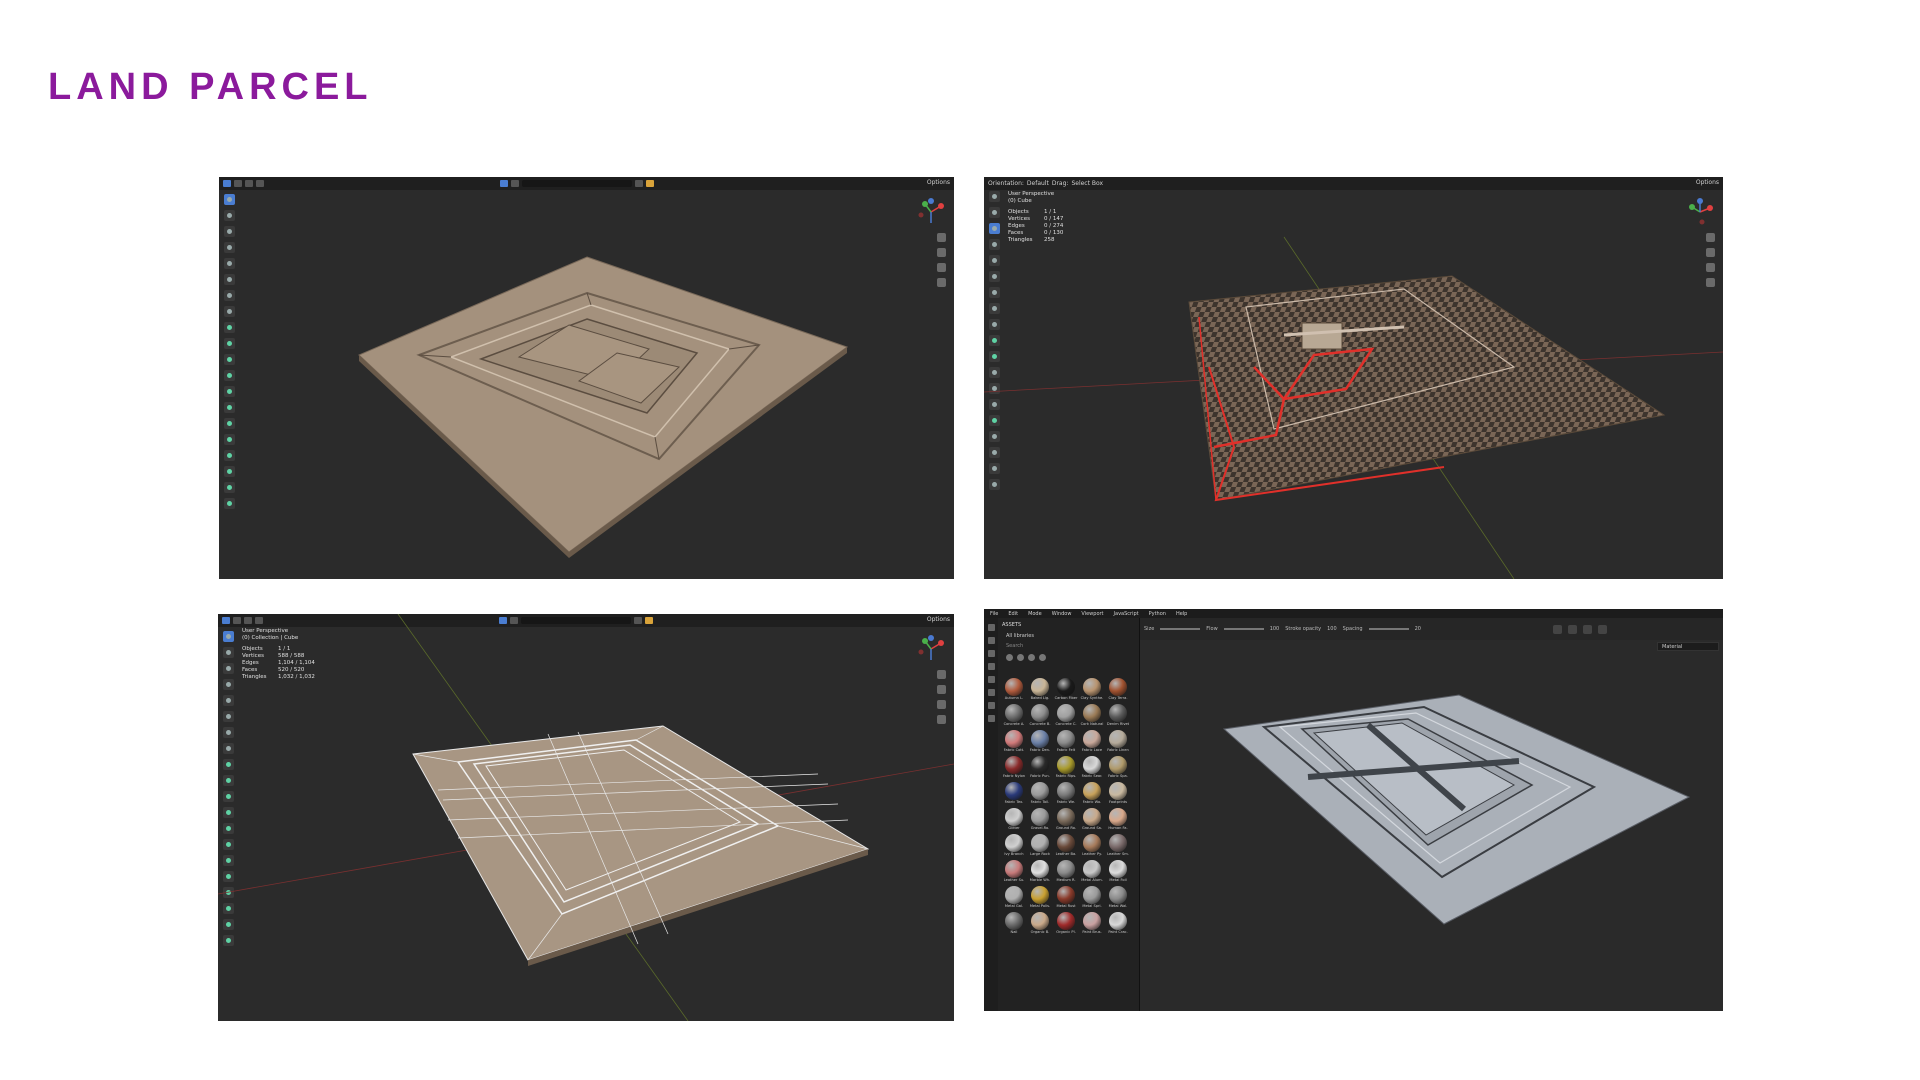 This screenshot has width=1920, height=1080. Describe the element at coordinates (1040, 846) in the screenshot. I see `material-tile: Large Rock` at that location.